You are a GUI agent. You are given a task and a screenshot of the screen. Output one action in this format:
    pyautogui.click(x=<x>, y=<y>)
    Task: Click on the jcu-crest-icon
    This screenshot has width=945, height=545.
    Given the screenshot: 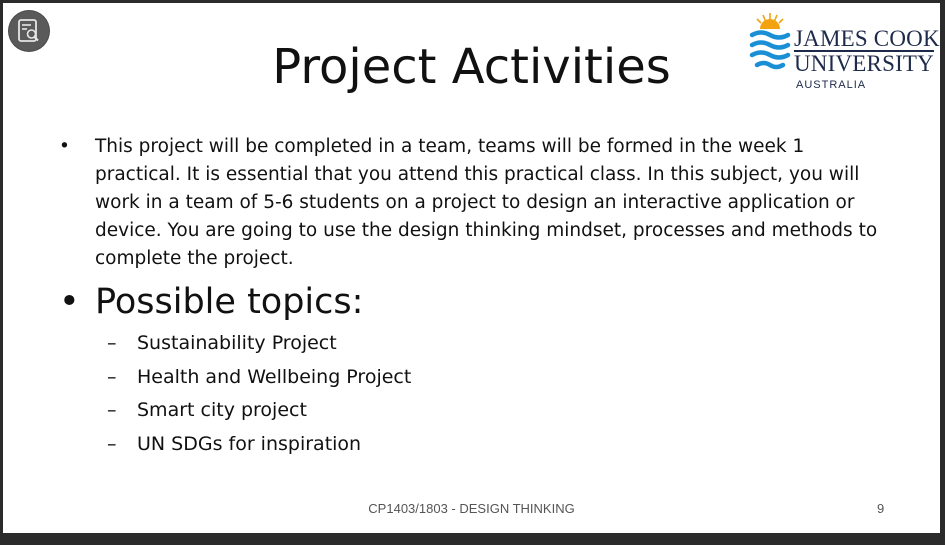 What is the action you would take?
    pyautogui.click(x=770, y=41)
    